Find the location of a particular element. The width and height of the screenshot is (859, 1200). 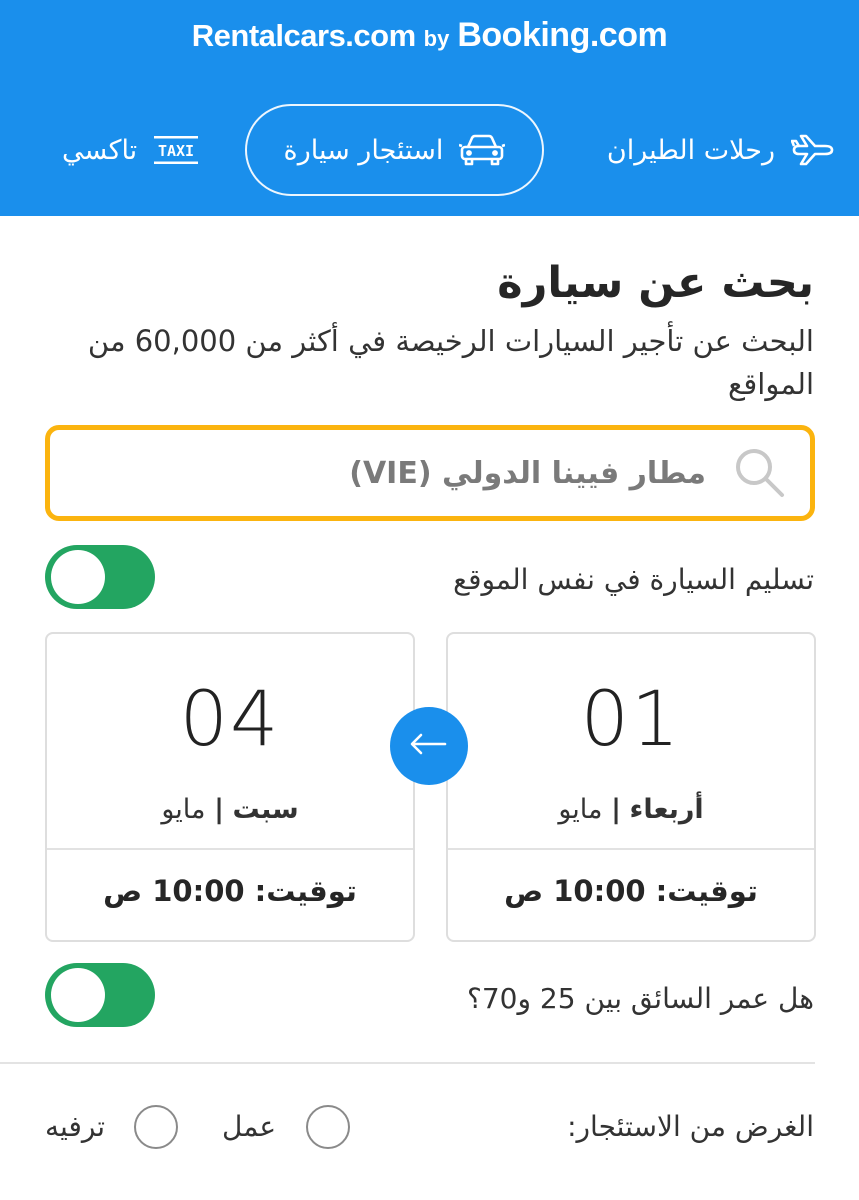

brand-booking: Booking.com is located at coordinates (562, 35).